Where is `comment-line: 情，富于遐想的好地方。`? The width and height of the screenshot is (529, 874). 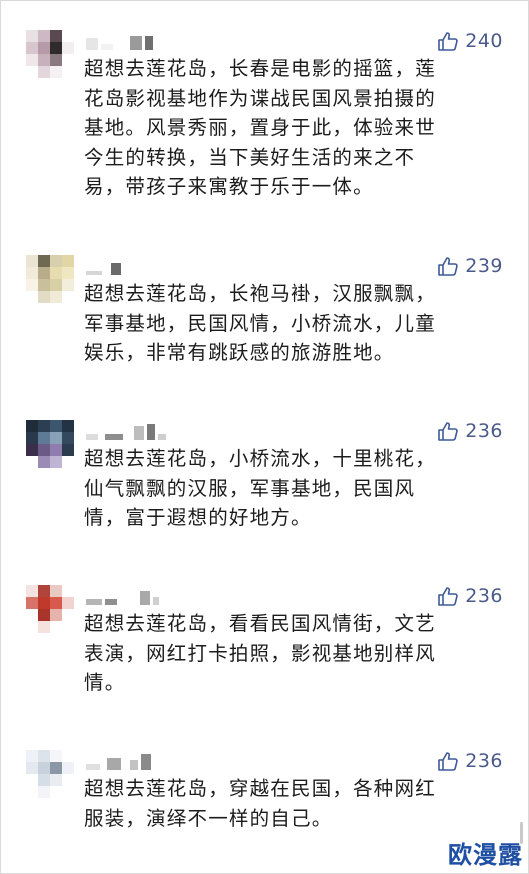 comment-line: 情，富于遐想的好地方。 is located at coordinates (198, 517).